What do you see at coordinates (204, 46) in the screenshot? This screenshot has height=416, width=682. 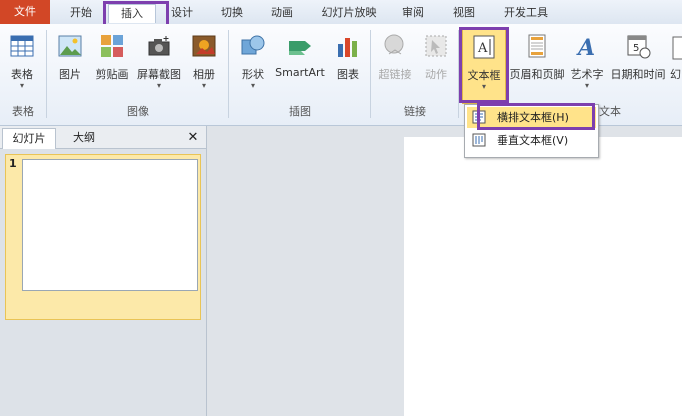 I see `photo-album-icon` at bounding box center [204, 46].